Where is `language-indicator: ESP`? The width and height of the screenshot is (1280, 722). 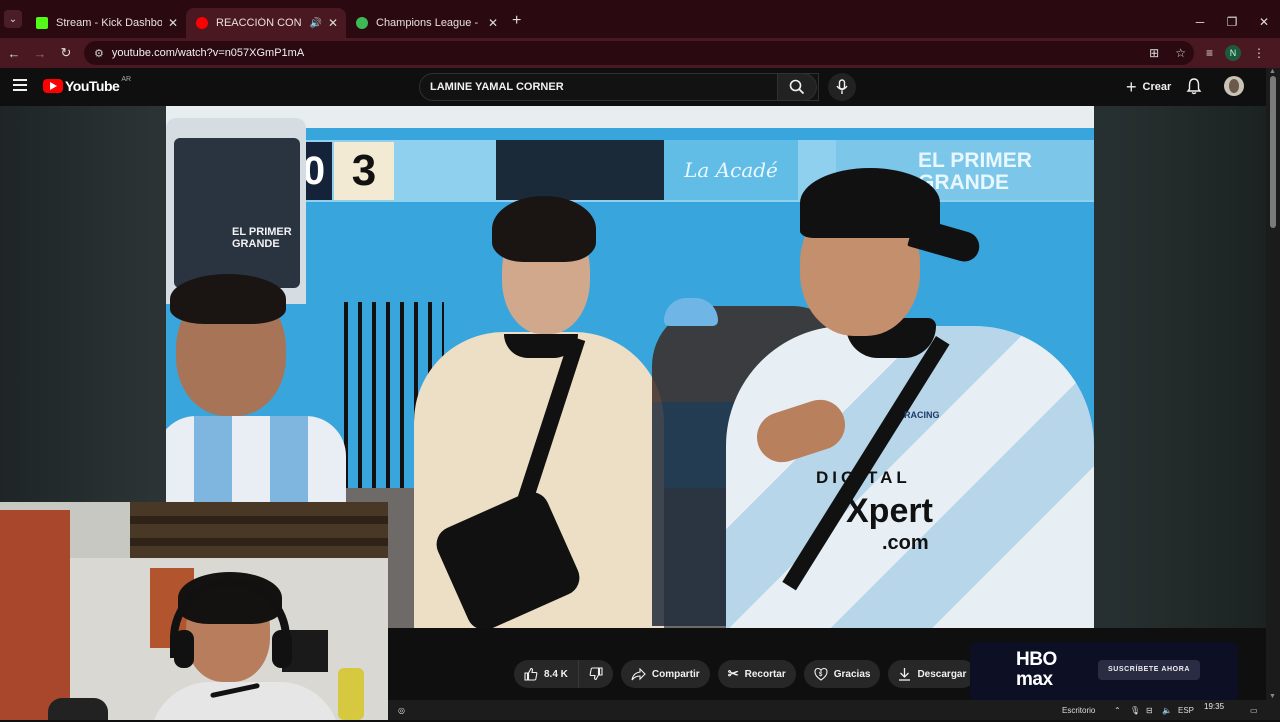 language-indicator: ESP is located at coordinates (1186, 710).